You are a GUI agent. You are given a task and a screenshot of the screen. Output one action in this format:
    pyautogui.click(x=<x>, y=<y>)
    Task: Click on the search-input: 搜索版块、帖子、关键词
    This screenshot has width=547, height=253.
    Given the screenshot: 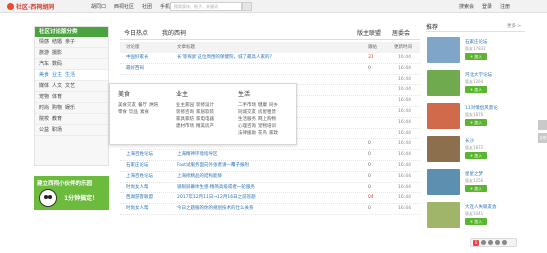 What is the action you would take?
    pyautogui.click(x=211, y=6)
    